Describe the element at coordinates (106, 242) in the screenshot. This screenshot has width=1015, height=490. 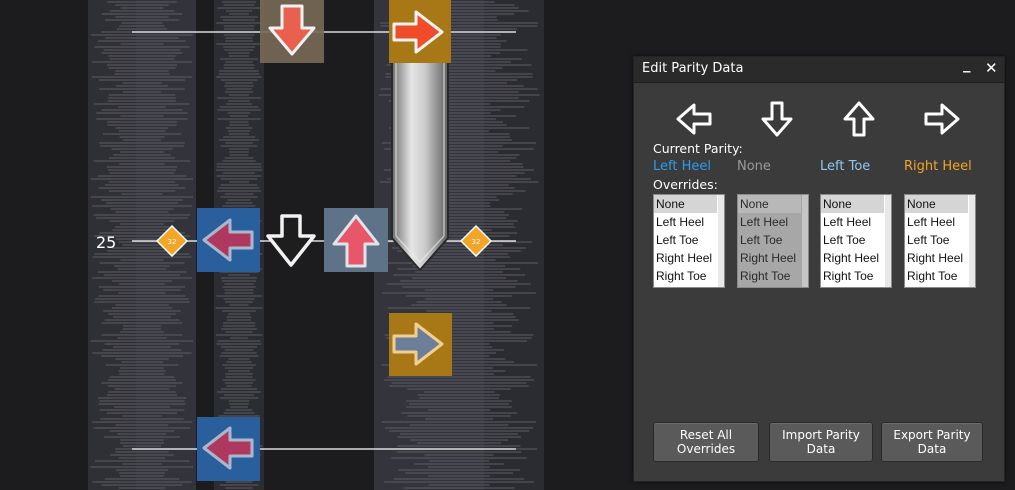
I see `measure-number: 25` at that location.